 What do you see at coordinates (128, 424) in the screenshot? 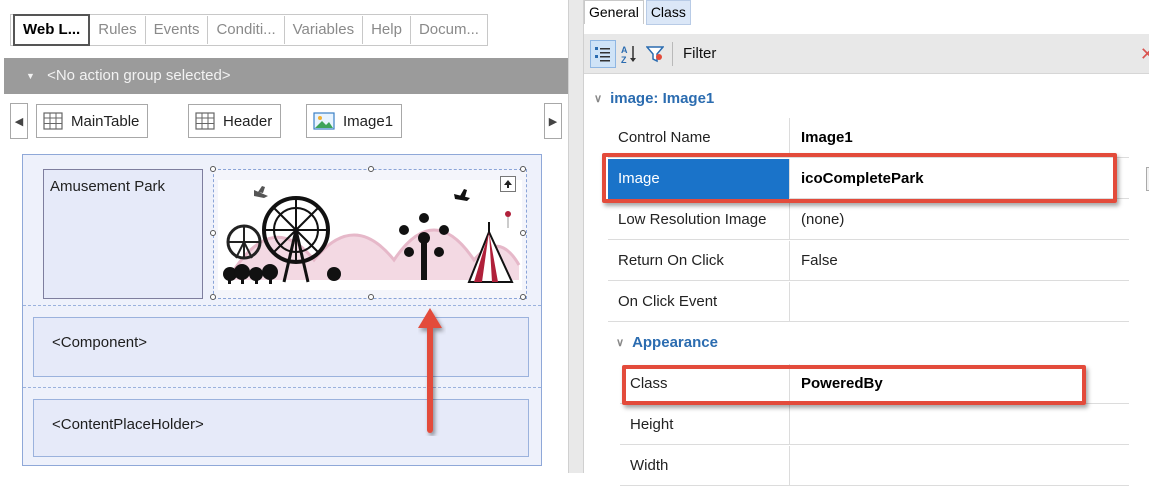
I see `placeholder-text: <ContentPlaceHolder>` at bounding box center [128, 424].